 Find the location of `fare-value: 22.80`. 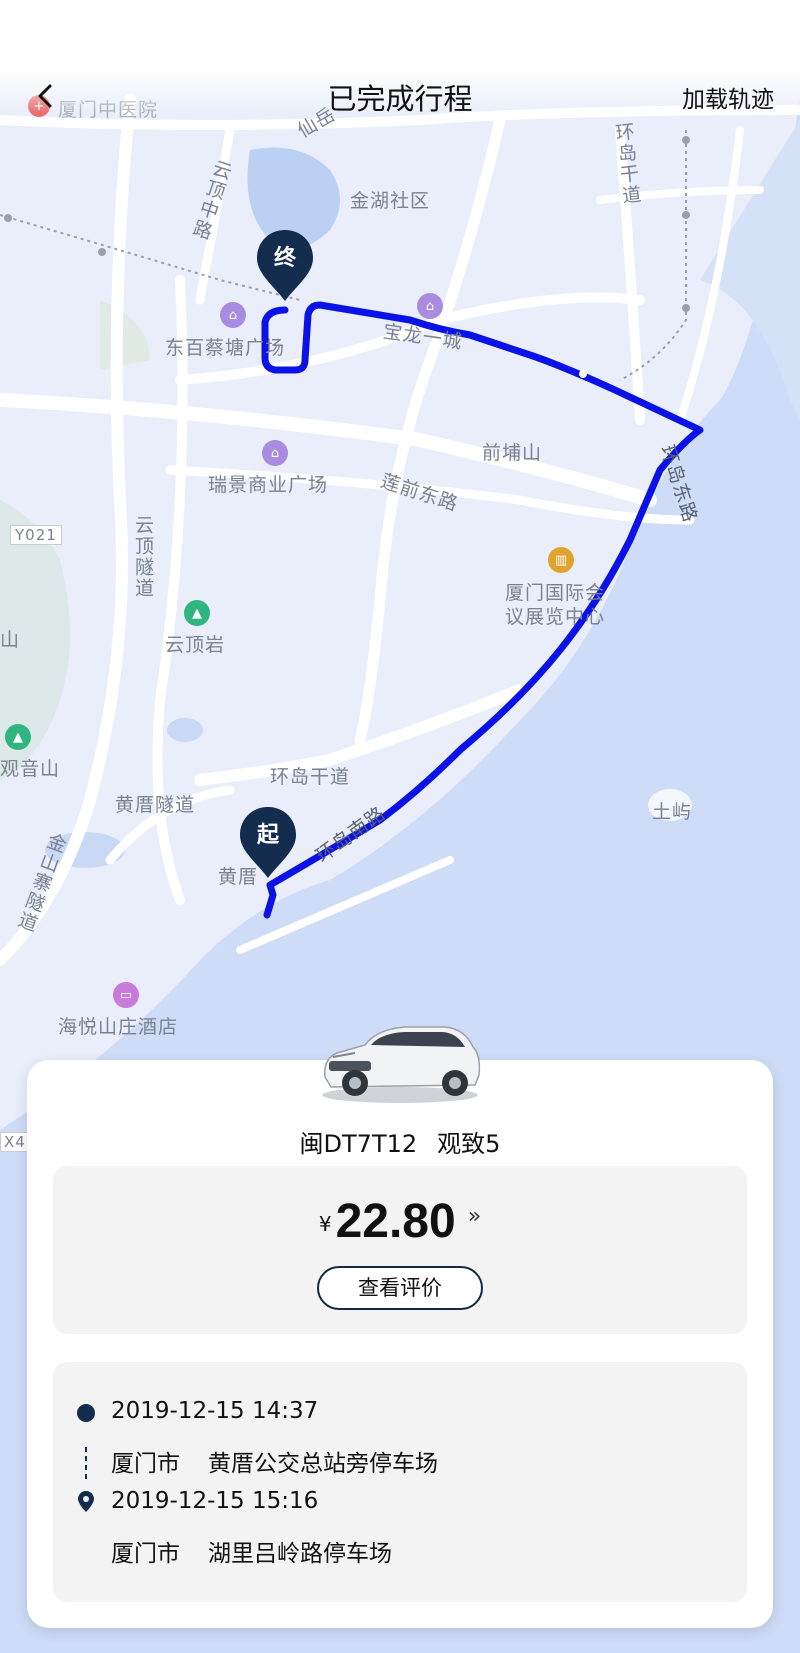

fare-value: 22.80 is located at coordinates (395, 1221).